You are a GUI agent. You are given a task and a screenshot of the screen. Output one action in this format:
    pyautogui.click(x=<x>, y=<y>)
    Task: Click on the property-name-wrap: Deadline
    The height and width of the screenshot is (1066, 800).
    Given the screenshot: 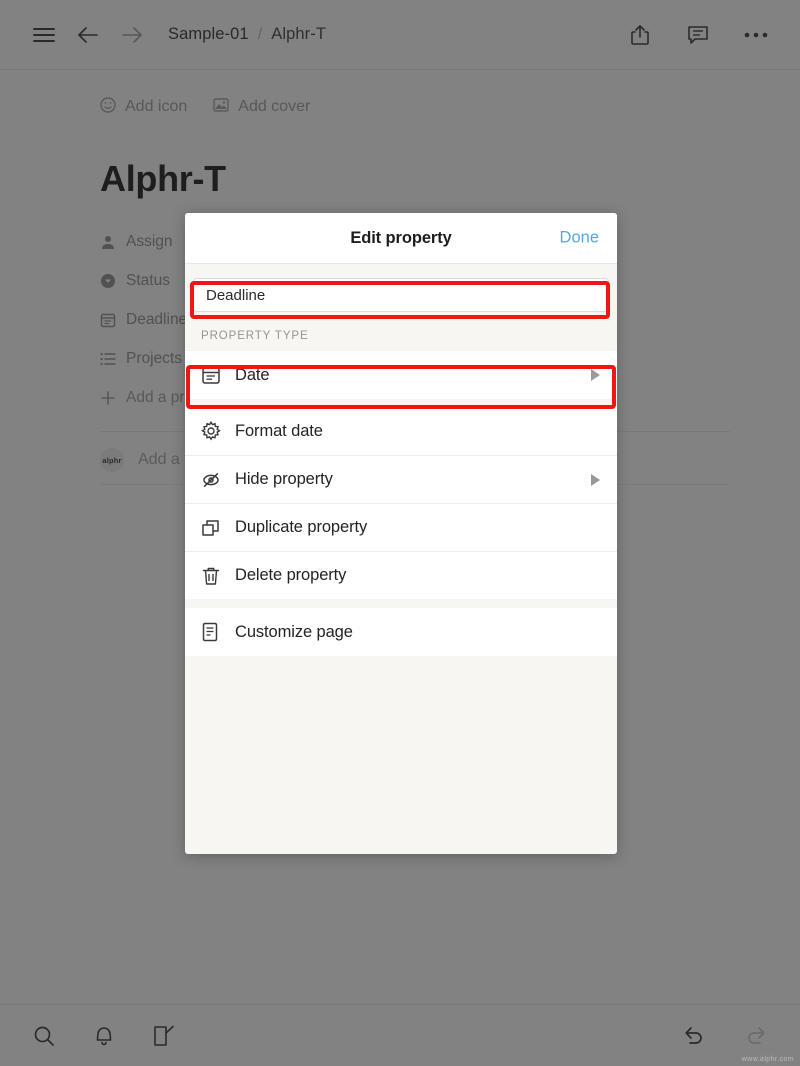 What is the action you would take?
    pyautogui.click(x=401, y=294)
    